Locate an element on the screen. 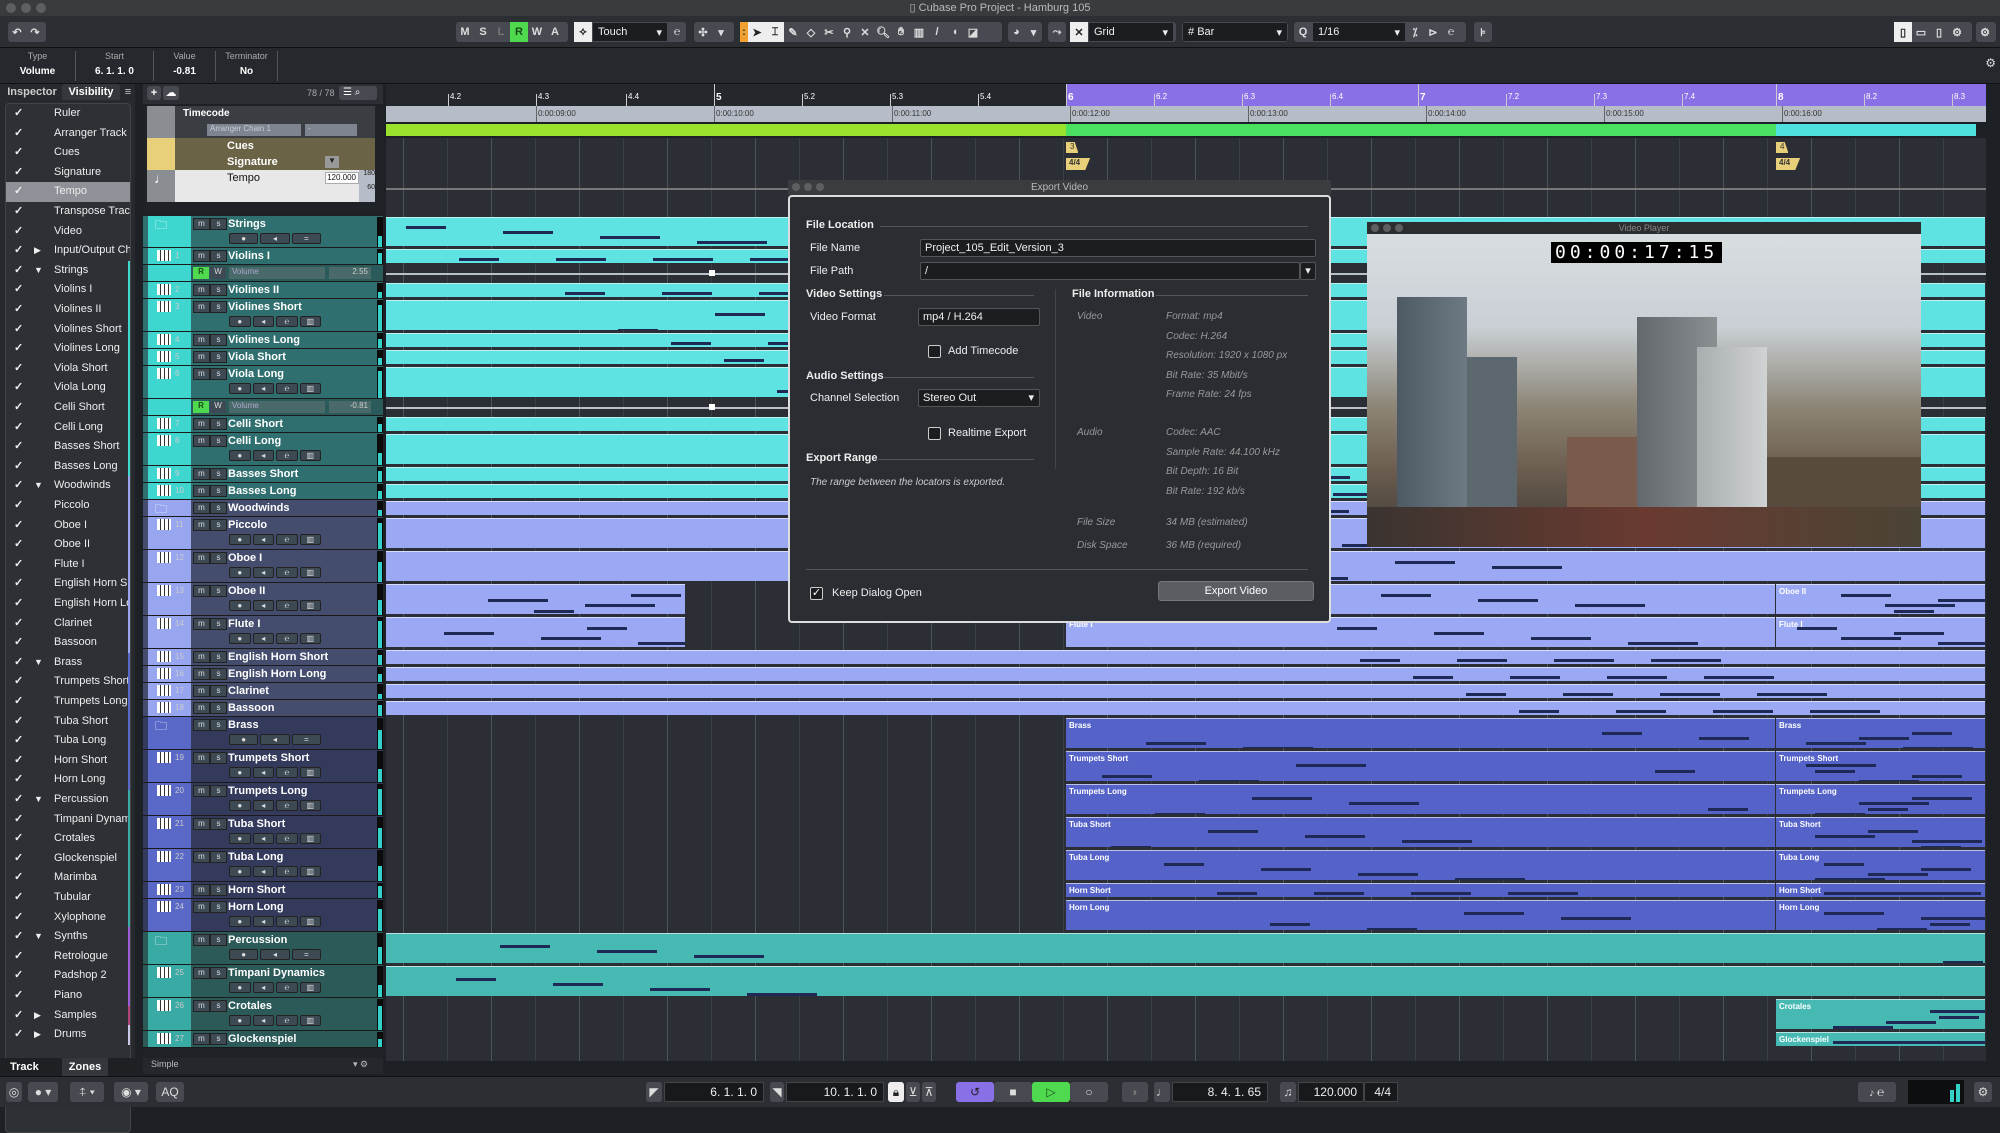 This screenshot has height=1133, width=2000. tempo-value: 120.000 is located at coordinates (342, 178).